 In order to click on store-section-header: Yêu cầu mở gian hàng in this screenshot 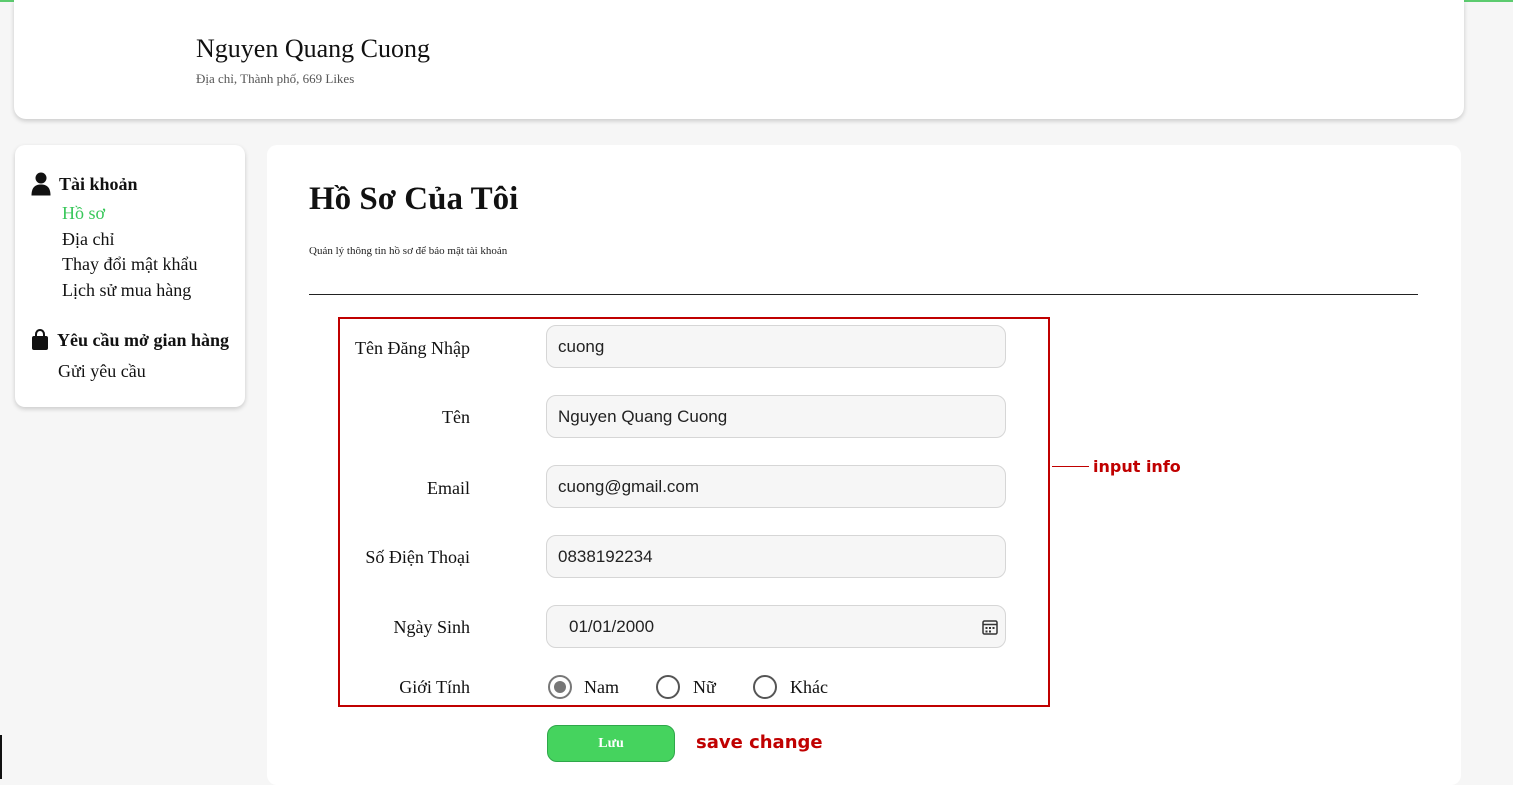, I will do `click(130, 340)`.